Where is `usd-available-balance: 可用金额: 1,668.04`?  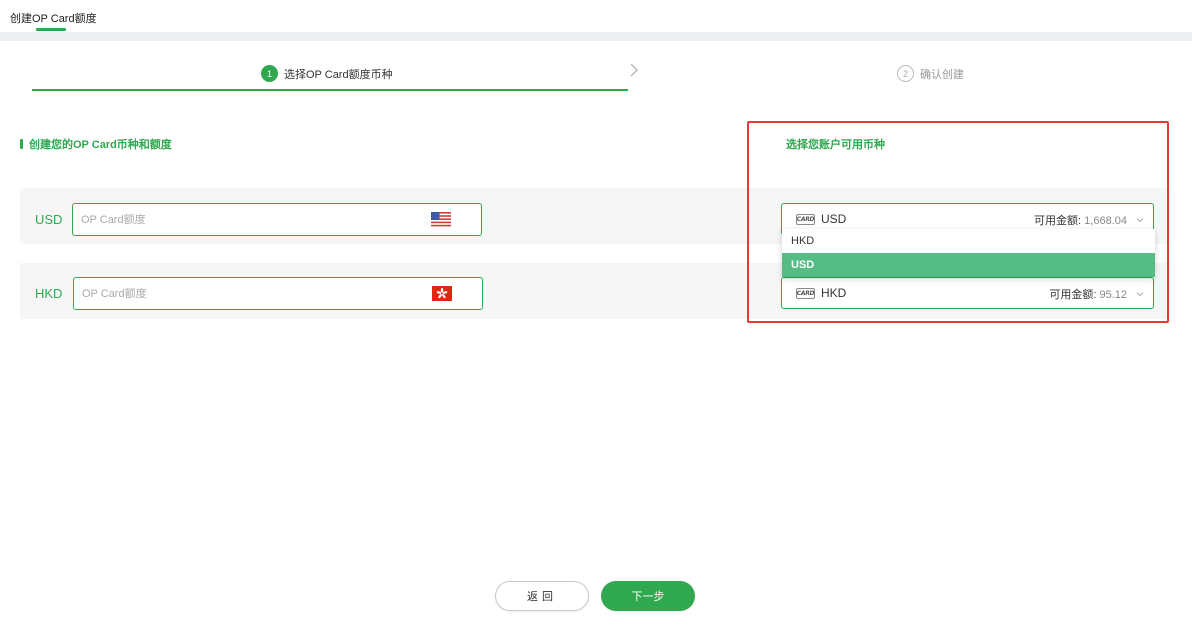
usd-available-balance: 可用金额: 1,668.04 is located at coordinates (1080, 220).